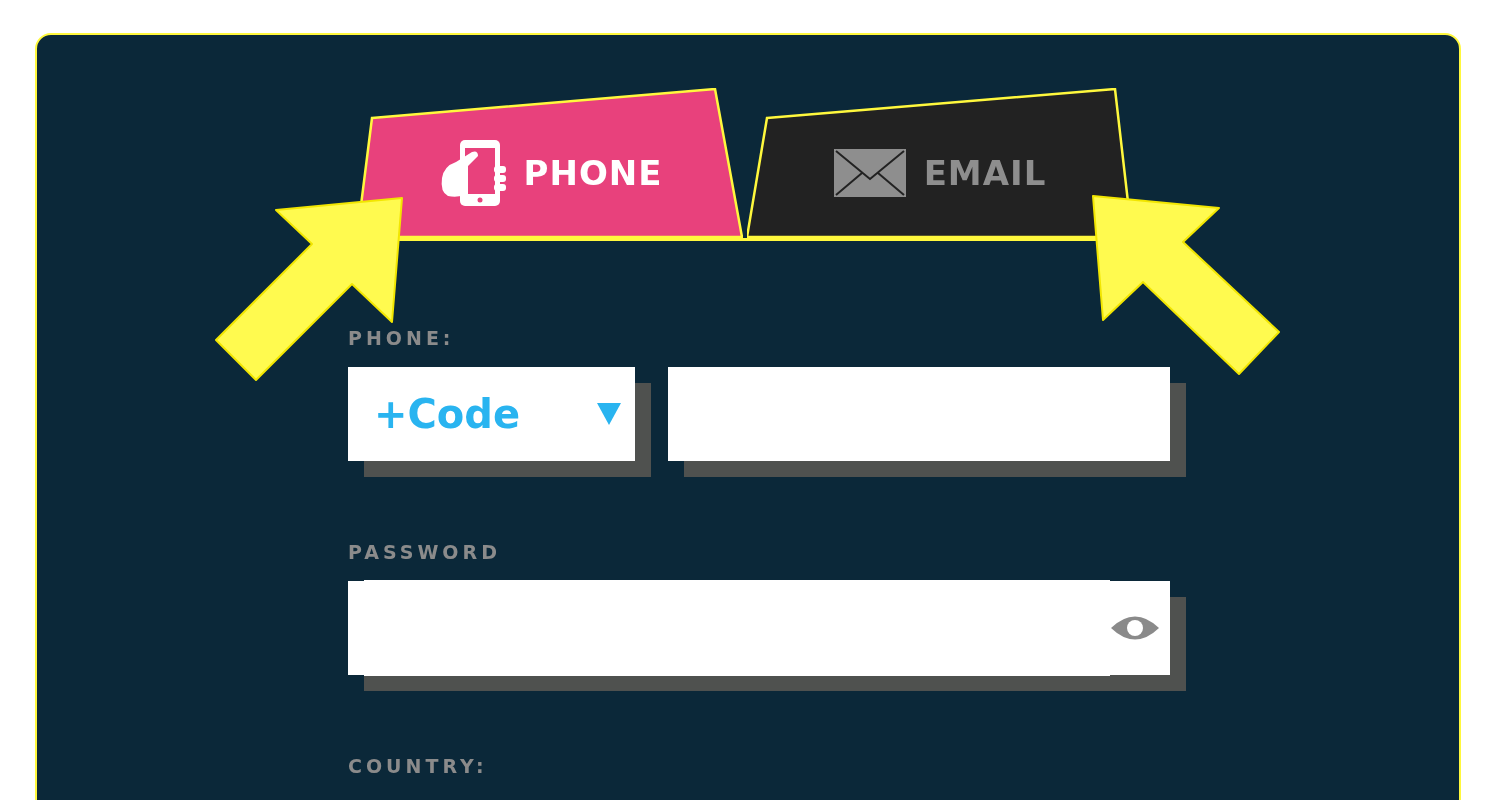  What do you see at coordinates (424, 552) in the screenshot?
I see `field-label: PASSWORD` at bounding box center [424, 552].